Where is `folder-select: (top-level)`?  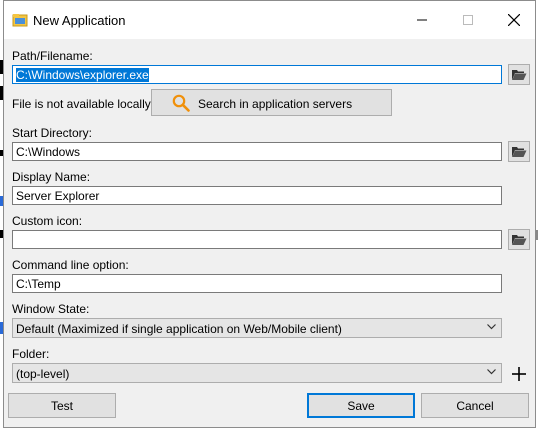 folder-select: (top-level) is located at coordinates (257, 373).